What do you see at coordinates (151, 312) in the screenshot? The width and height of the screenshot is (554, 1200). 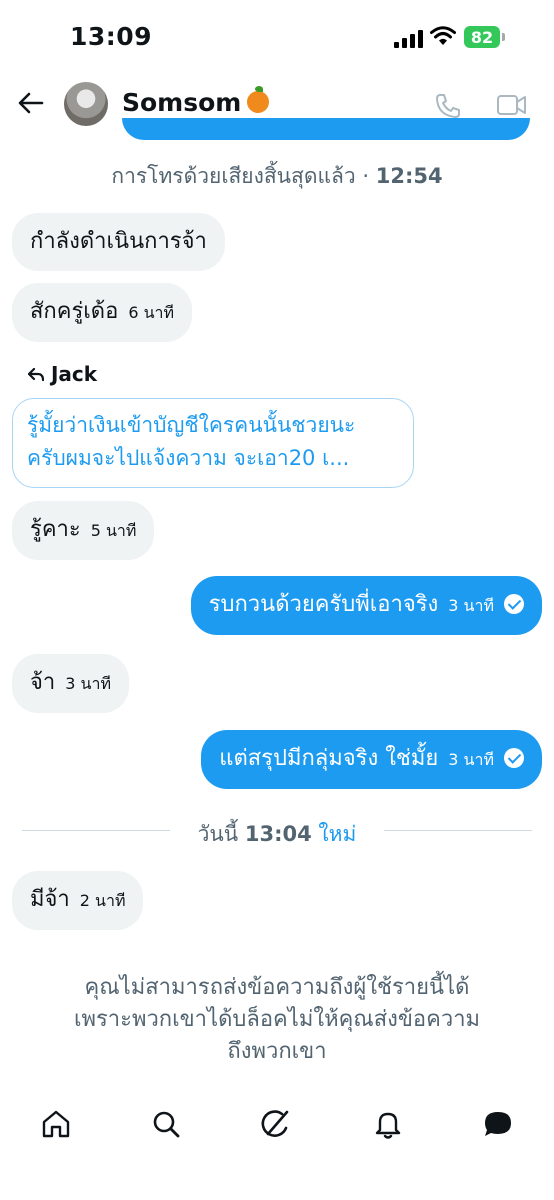 I see `message-time: 6 นาที` at bounding box center [151, 312].